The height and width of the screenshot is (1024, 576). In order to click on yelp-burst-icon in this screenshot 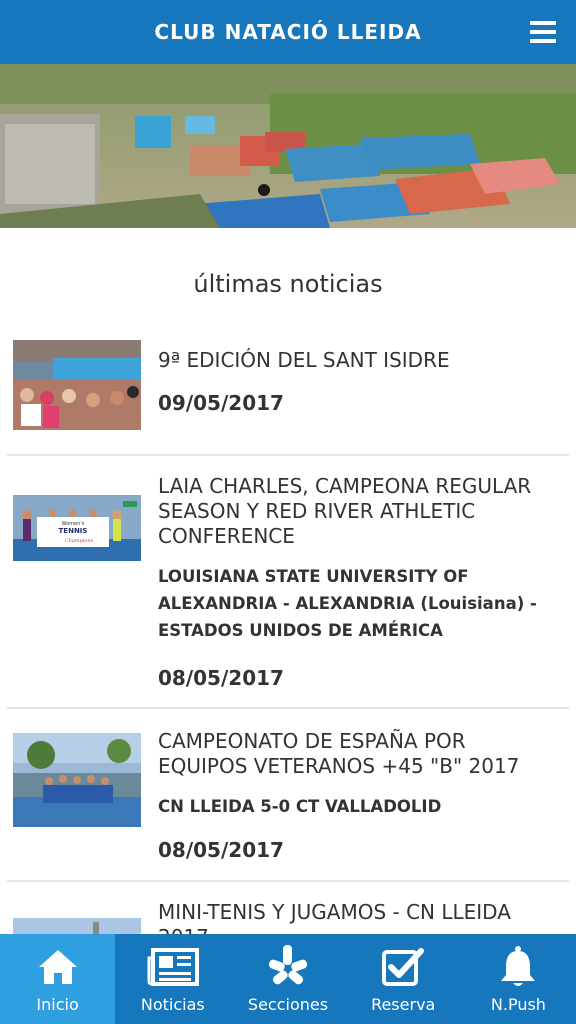, I will do `click(288, 967)`.